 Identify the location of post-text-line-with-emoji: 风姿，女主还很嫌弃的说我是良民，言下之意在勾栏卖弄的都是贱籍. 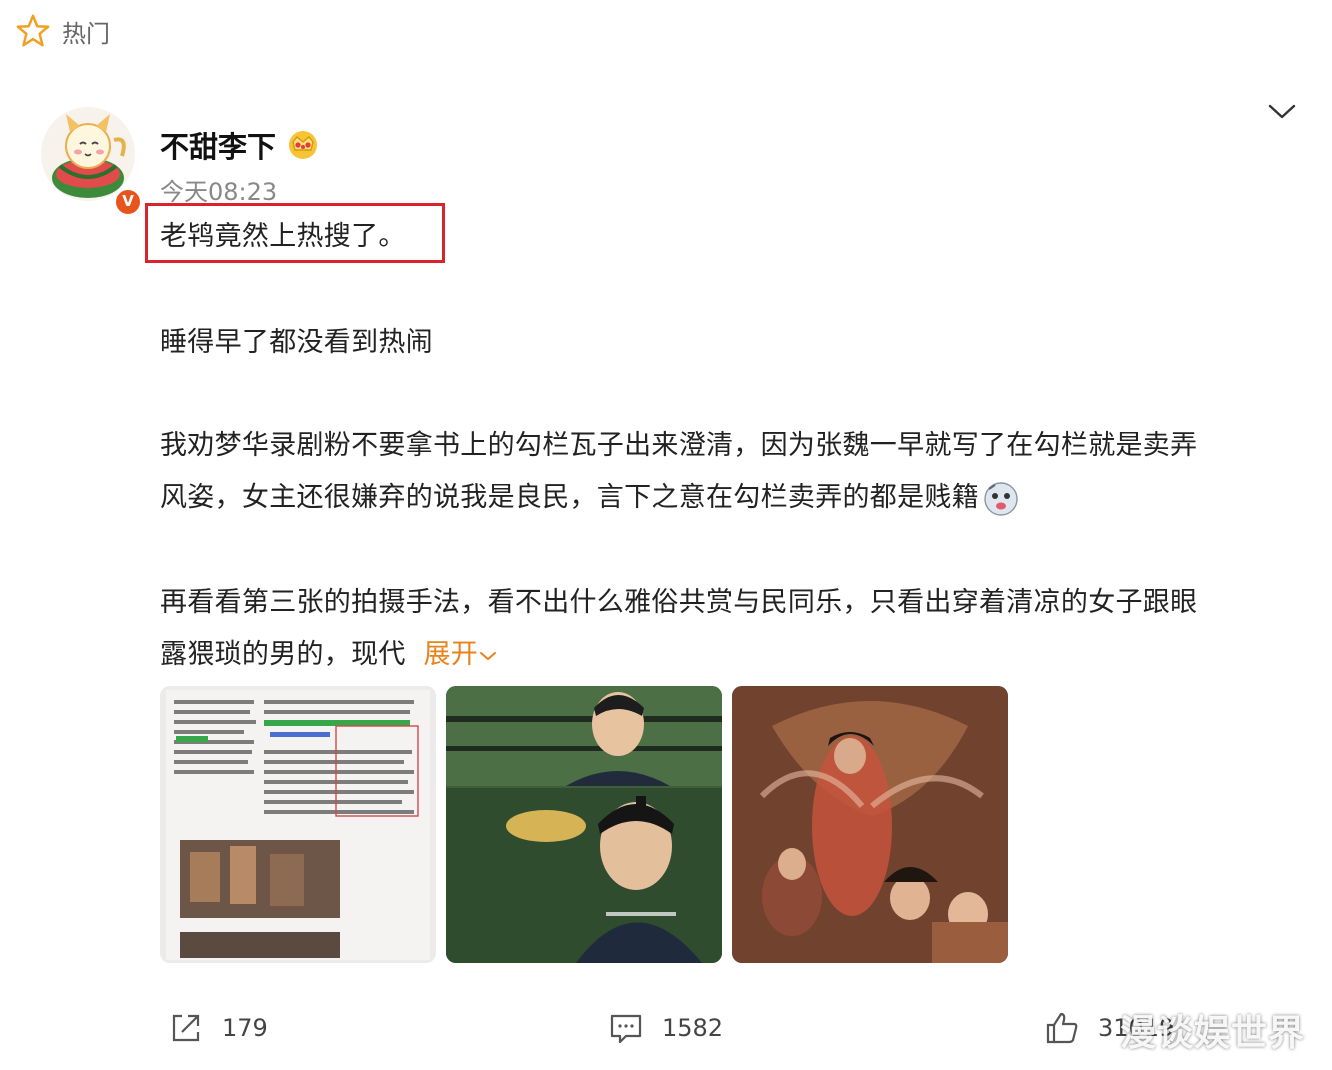
(589, 496).